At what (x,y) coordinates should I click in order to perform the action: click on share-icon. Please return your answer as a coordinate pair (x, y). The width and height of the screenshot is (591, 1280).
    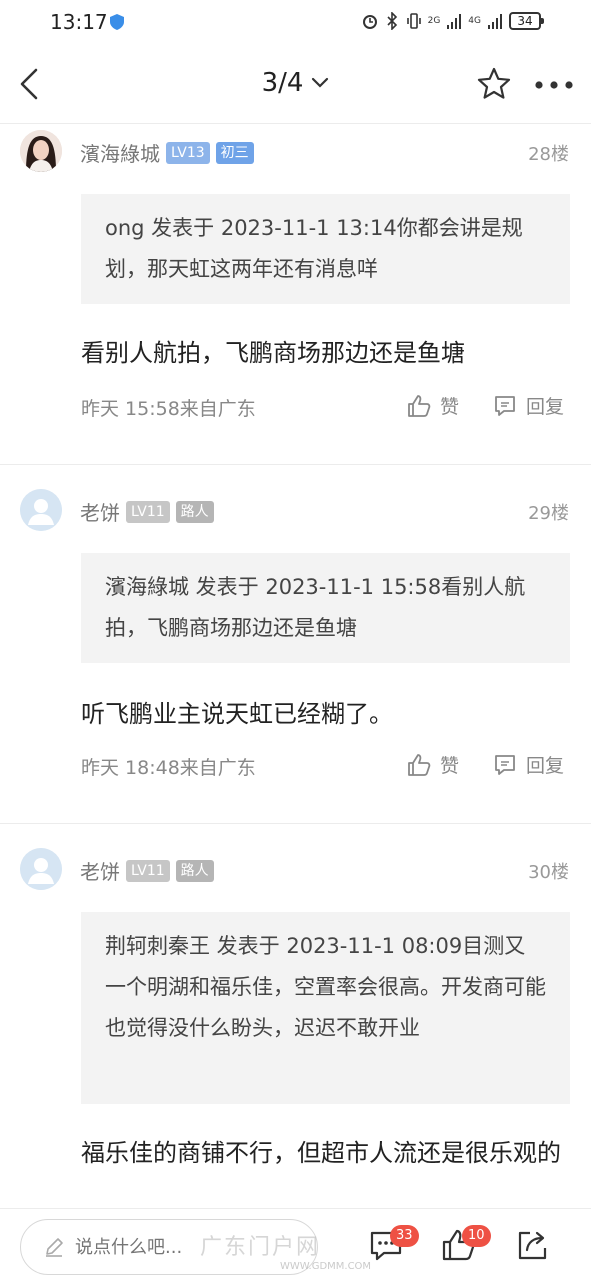
    Looking at the image, I should click on (532, 1245).